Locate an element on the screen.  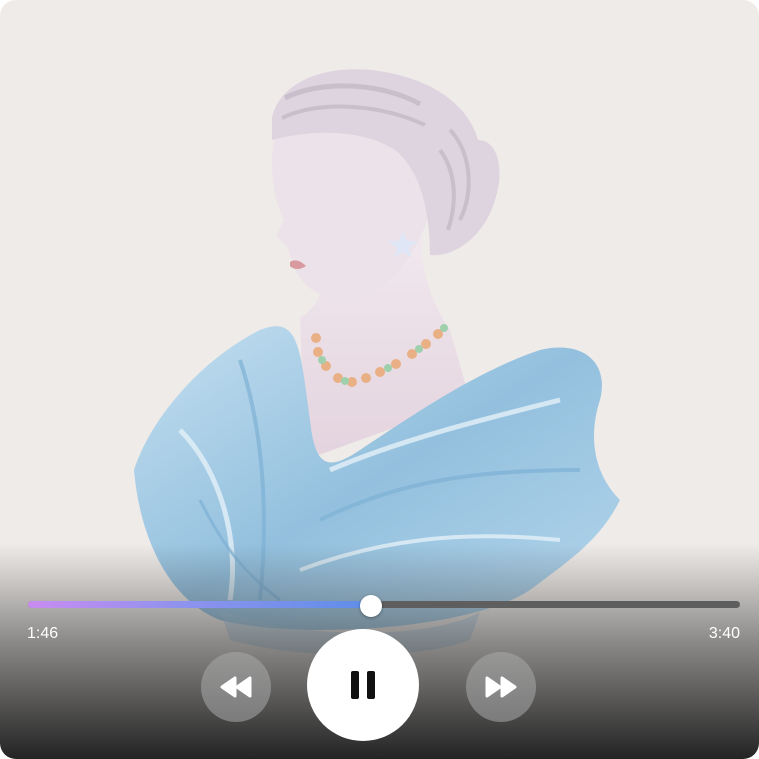
rewind-button is located at coordinates (236, 687).